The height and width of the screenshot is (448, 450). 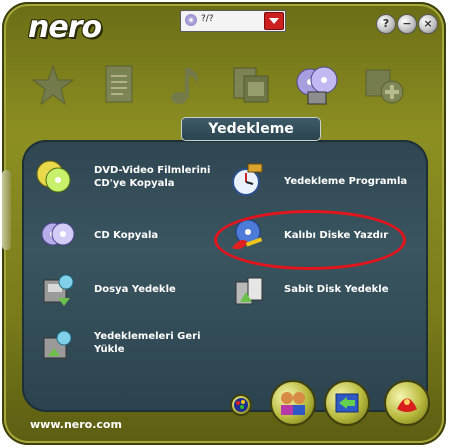 I want to click on disc-icon, so click(x=191, y=20).